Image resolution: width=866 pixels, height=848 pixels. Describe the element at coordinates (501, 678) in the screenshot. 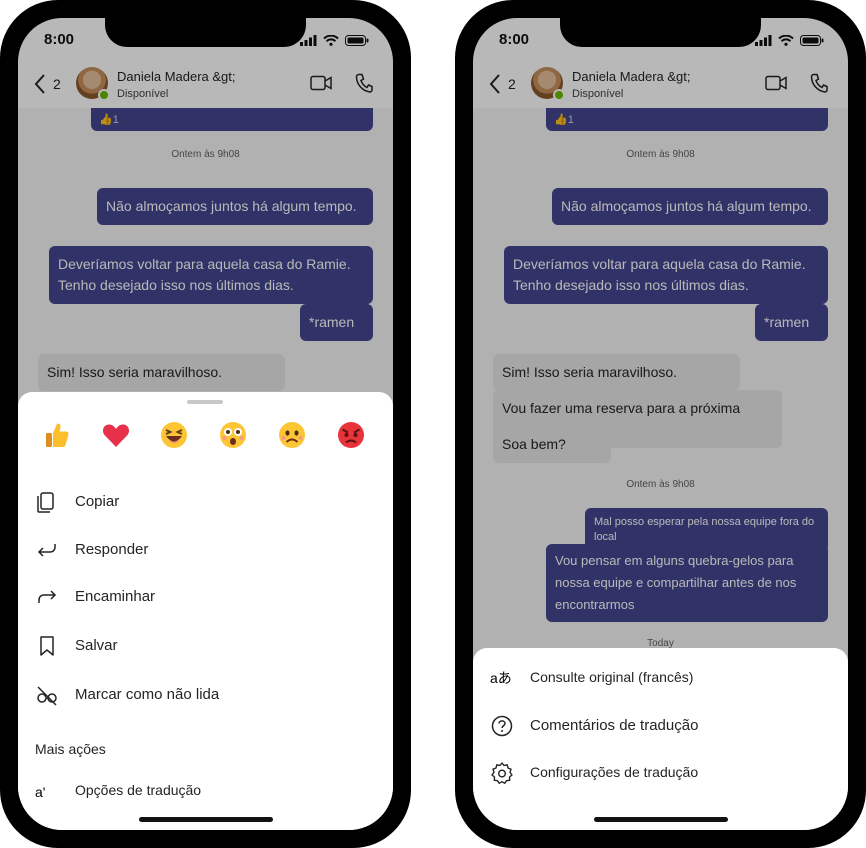

I see `translate-icon: aあ` at that location.